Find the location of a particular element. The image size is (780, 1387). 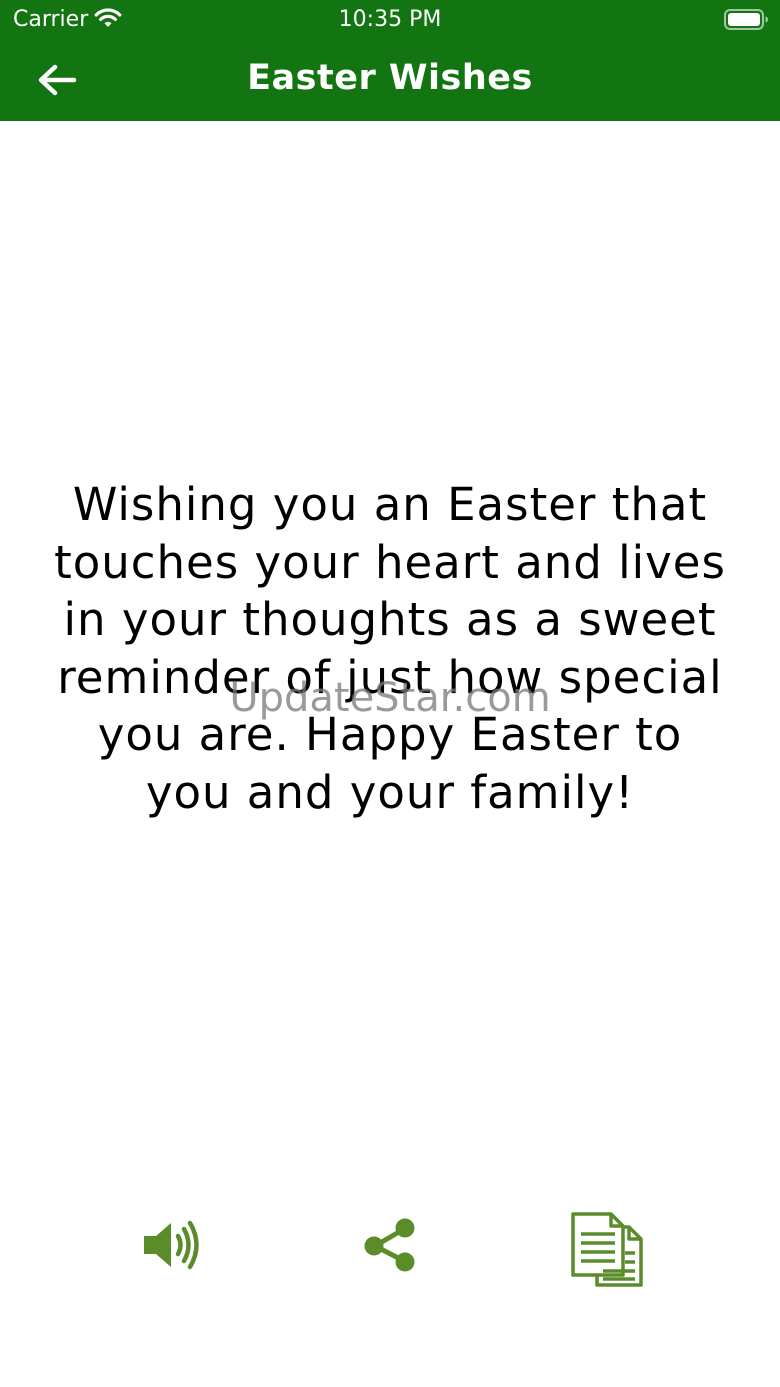

share-icon is located at coordinates (390, 1245).